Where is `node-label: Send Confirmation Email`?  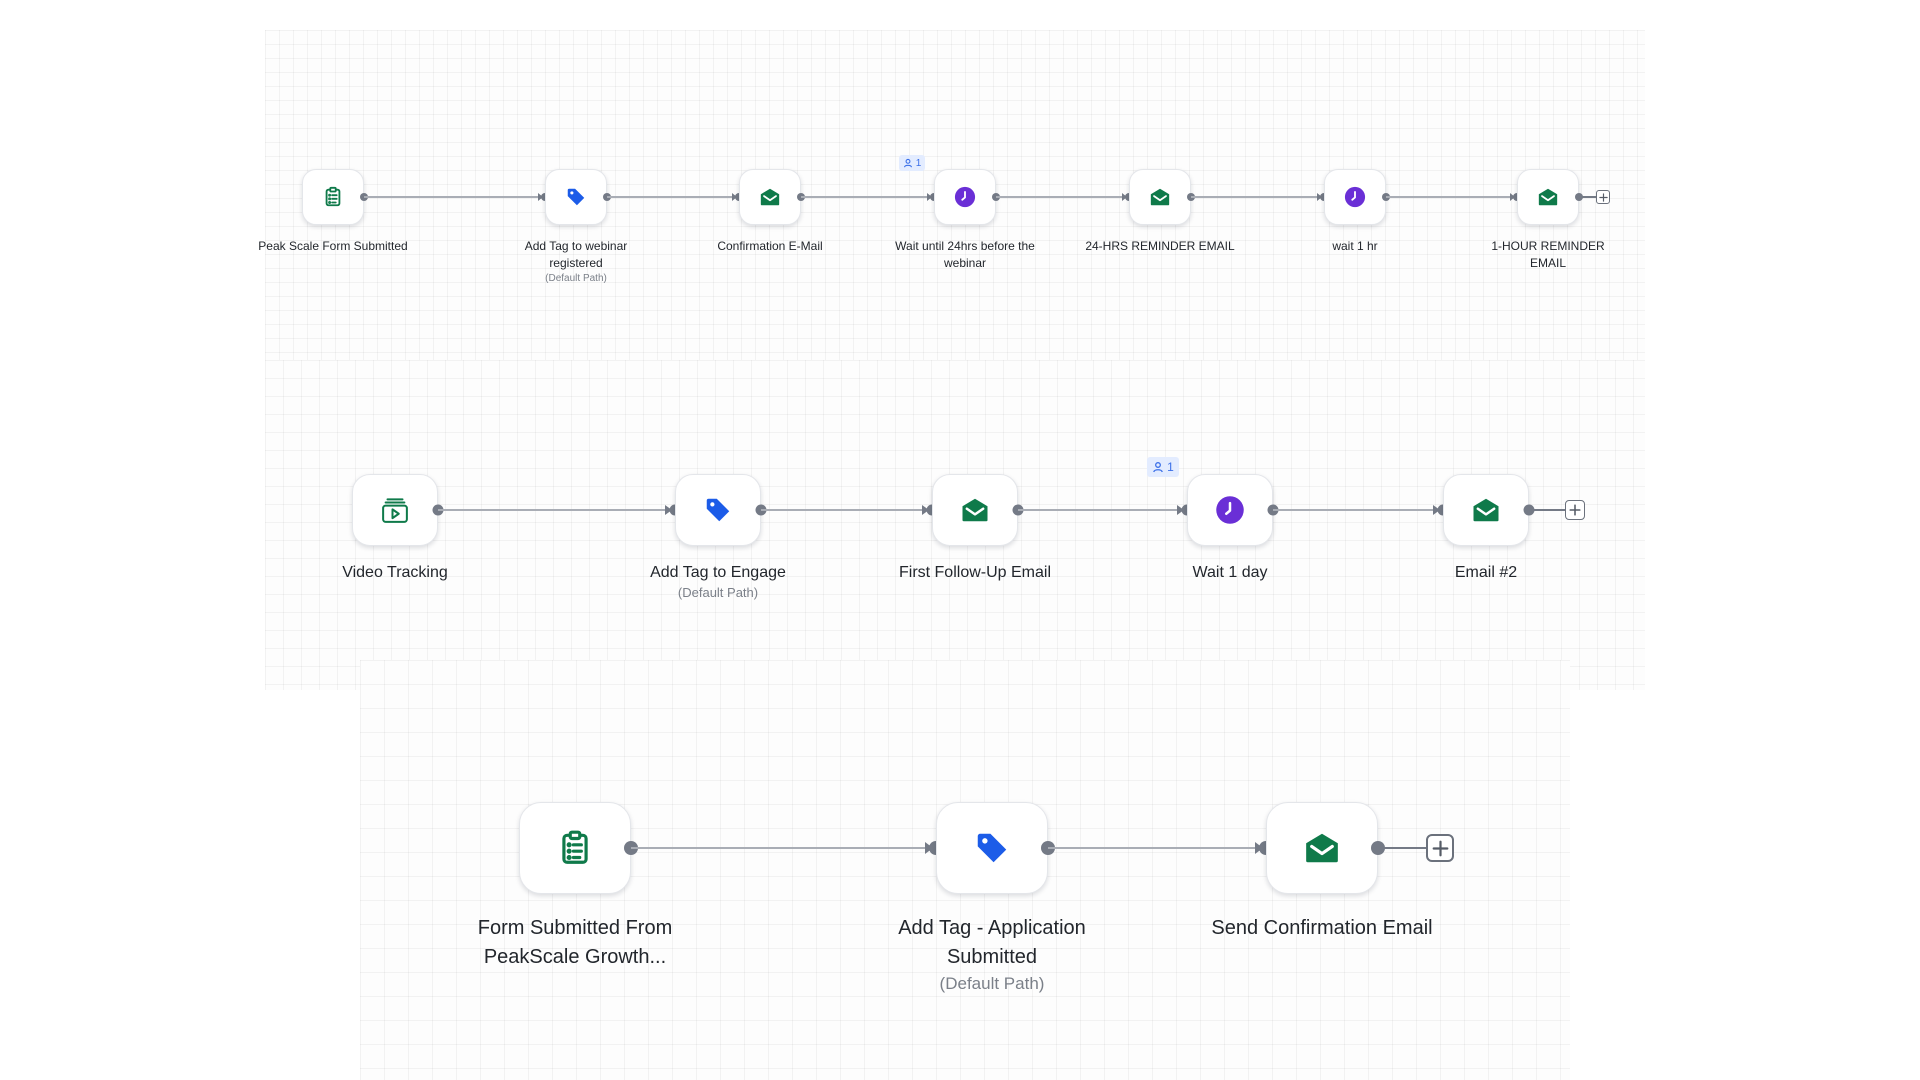
node-label: Send Confirmation Email is located at coordinates (1322, 928).